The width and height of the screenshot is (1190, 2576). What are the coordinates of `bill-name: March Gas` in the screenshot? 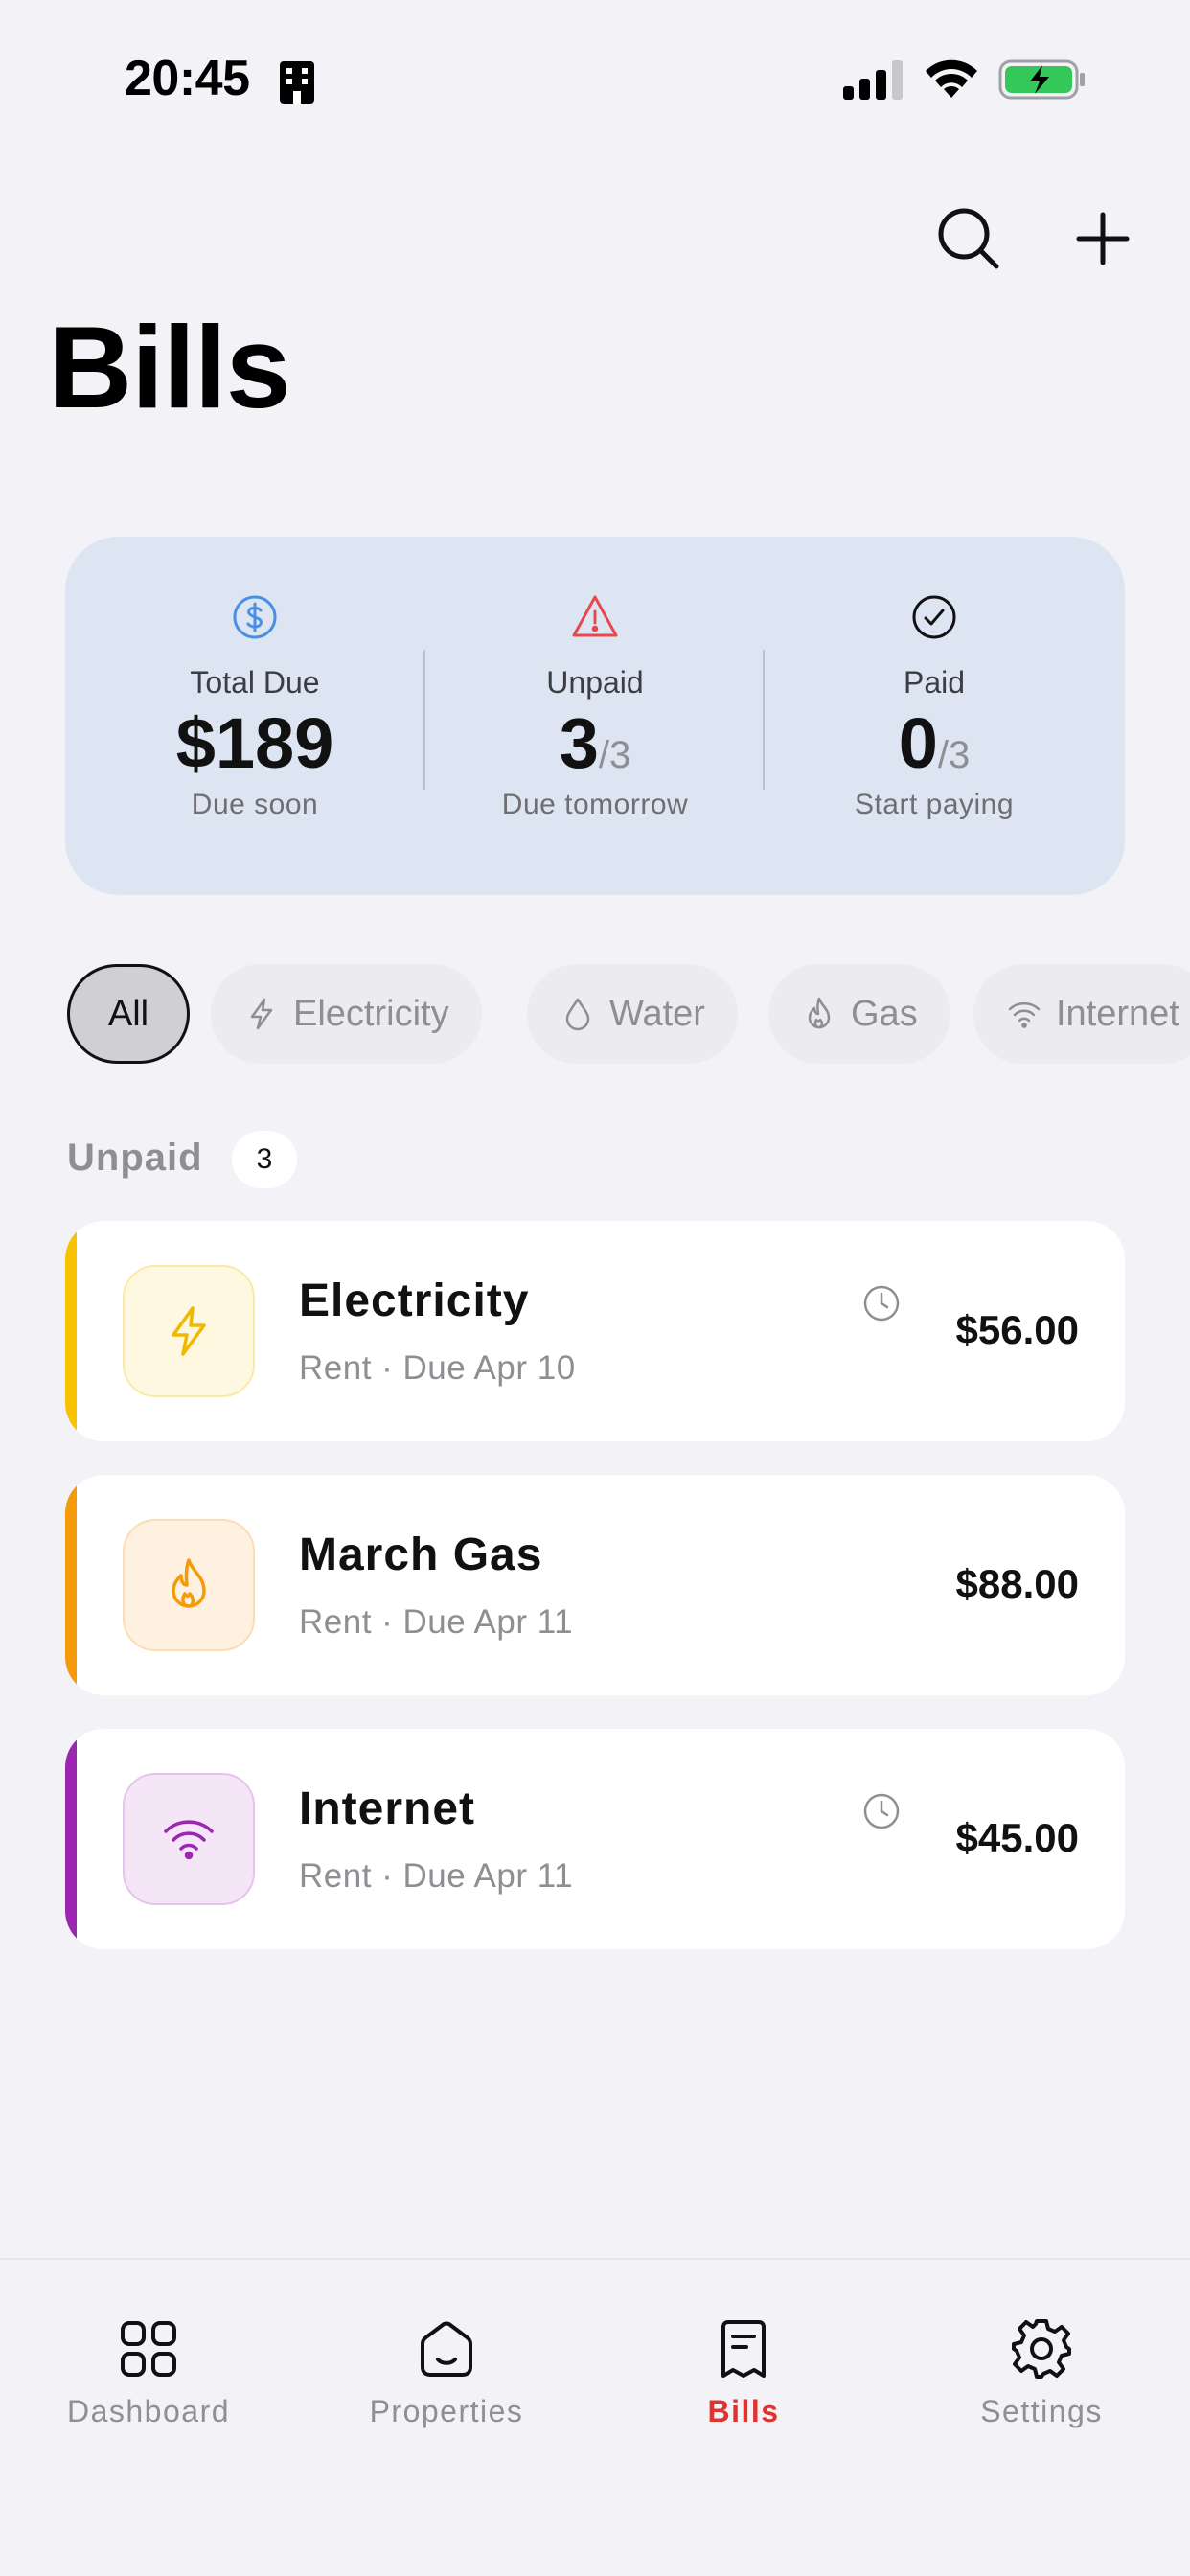 It's located at (421, 1555).